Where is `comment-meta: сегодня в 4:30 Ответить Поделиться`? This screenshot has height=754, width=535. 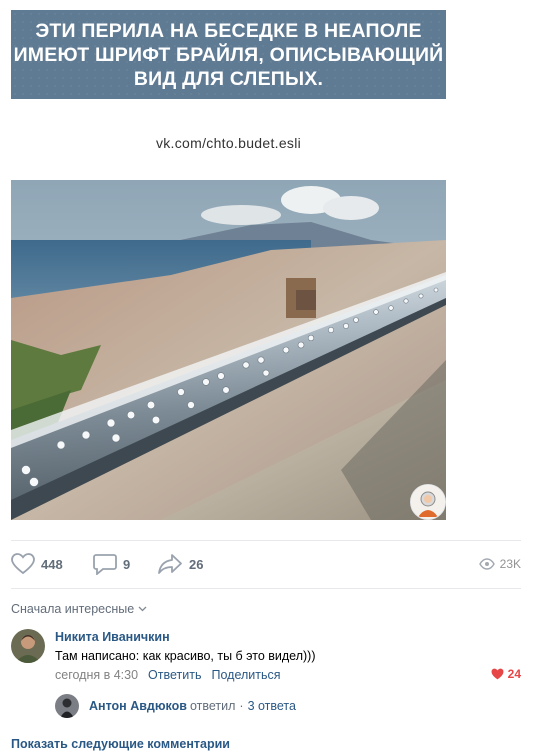
comment-meta: сегодня в 4:30 Ответить Поделиться is located at coordinates (168, 675).